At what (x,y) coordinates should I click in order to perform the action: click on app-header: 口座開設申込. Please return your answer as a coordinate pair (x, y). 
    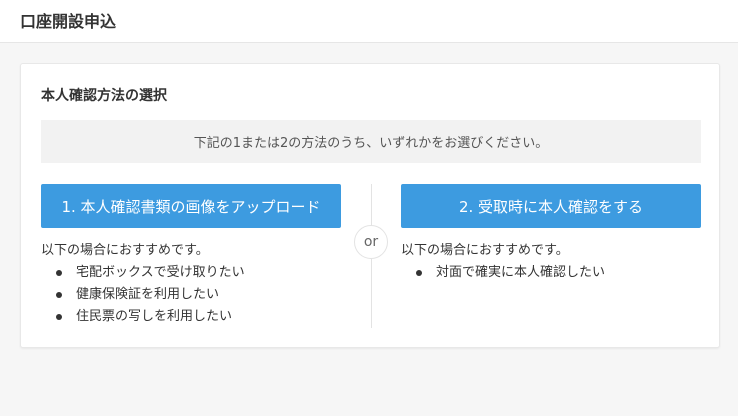
    Looking at the image, I should click on (369, 21).